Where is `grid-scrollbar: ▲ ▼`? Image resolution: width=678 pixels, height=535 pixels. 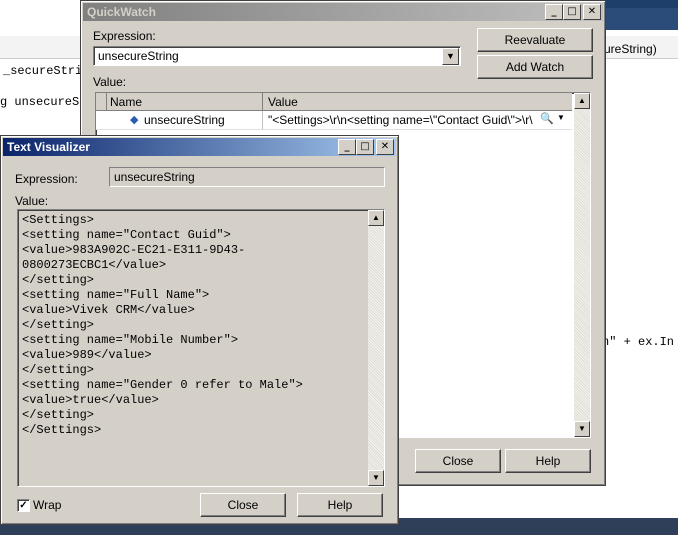
grid-scrollbar: ▲ ▼ is located at coordinates (582, 265).